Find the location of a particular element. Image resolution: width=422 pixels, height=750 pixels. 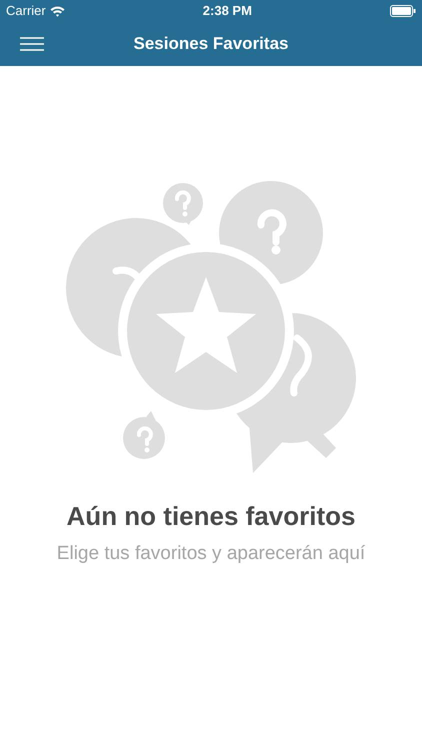

menu-icon is located at coordinates (32, 44).